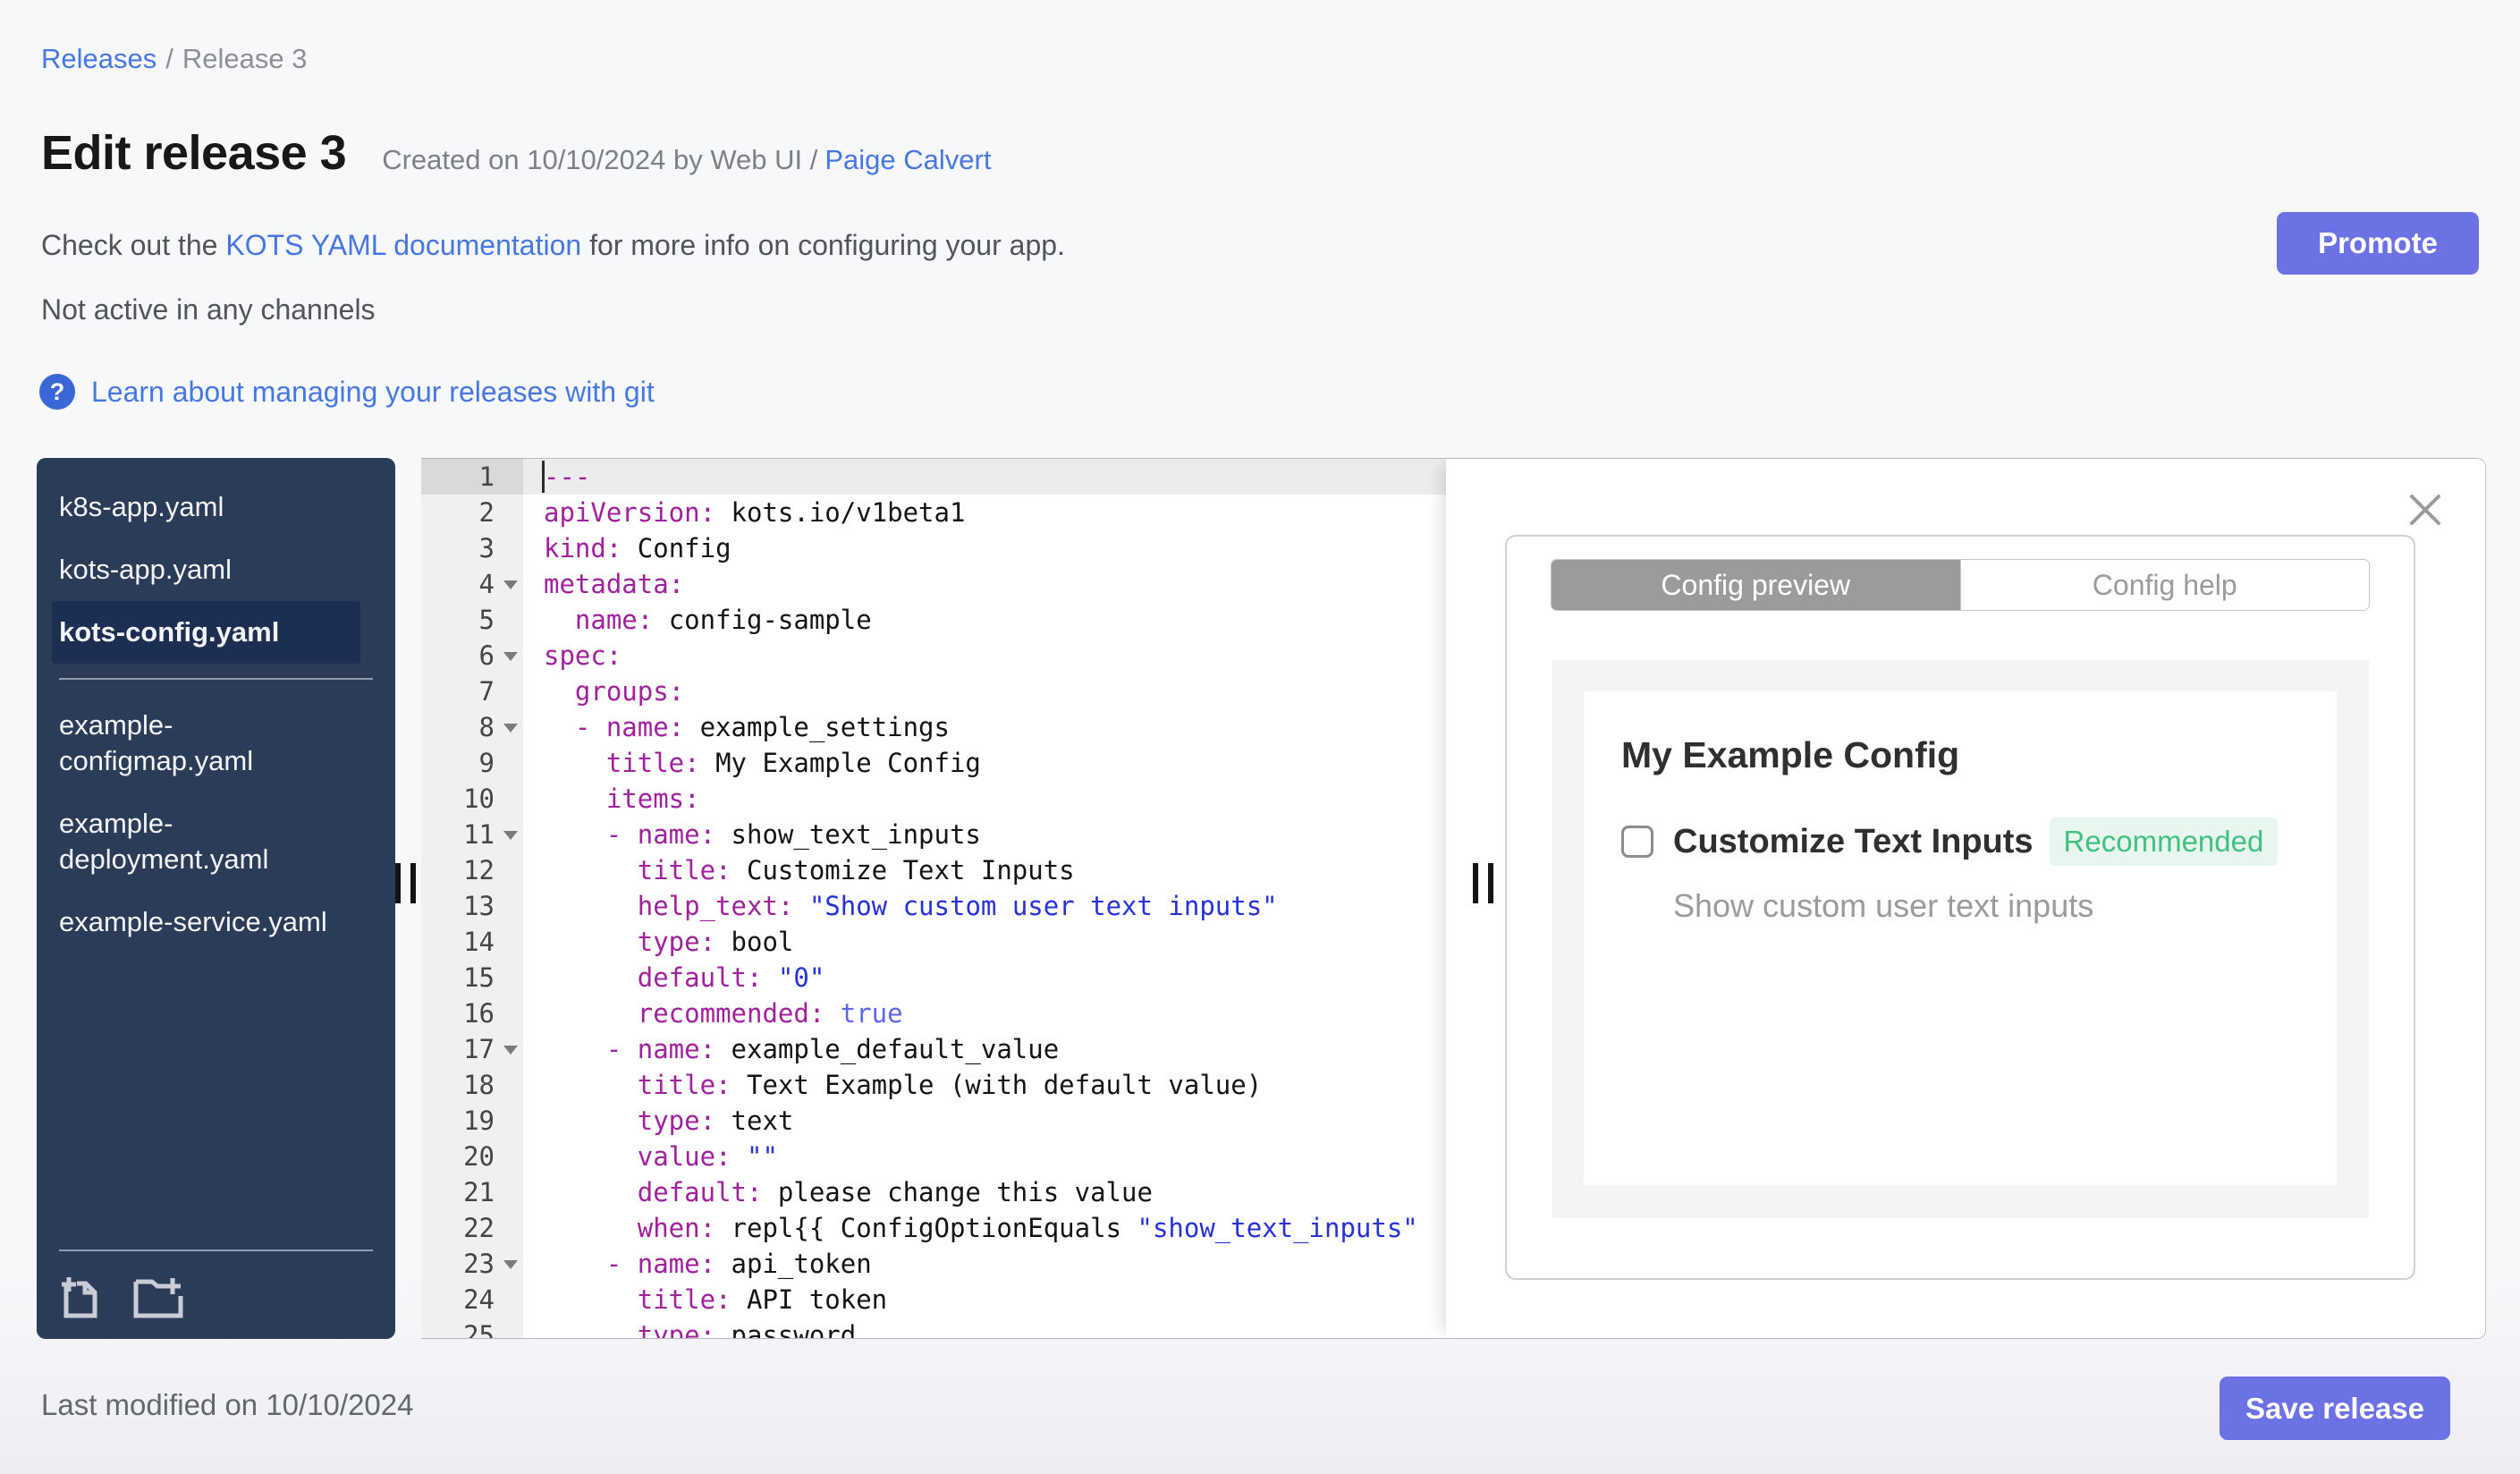  What do you see at coordinates (950, 1085) in the screenshot?
I see `code-line-18: title: Text Example (with default value)` at bounding box center [950, 1085].